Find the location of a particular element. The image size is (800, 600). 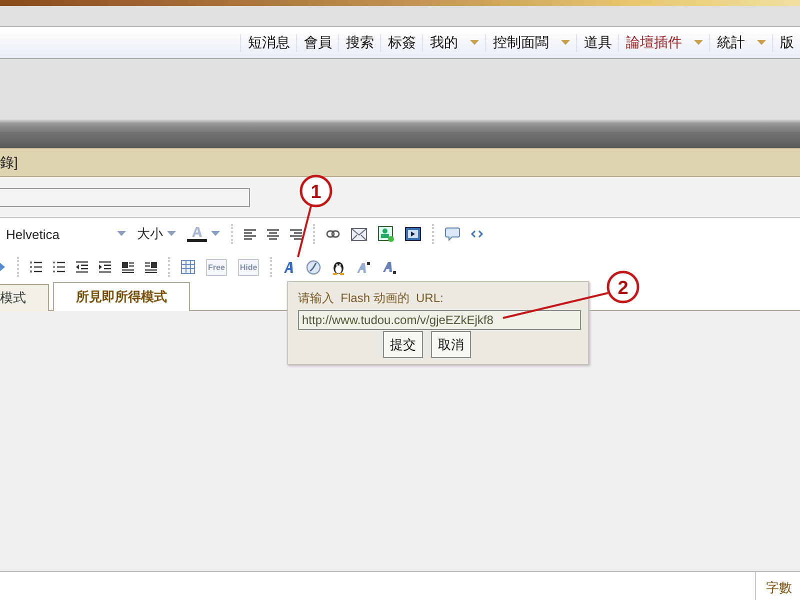

align-center-icon is located at coordinates (273, 234).